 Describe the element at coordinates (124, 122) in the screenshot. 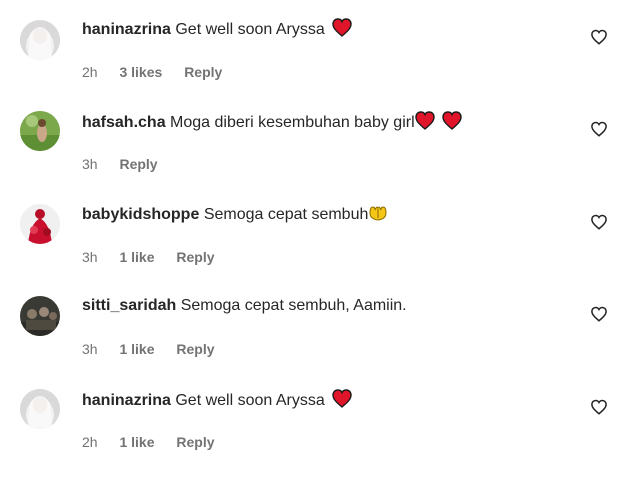

I see `comment-username: hafsah.cha` at that location.